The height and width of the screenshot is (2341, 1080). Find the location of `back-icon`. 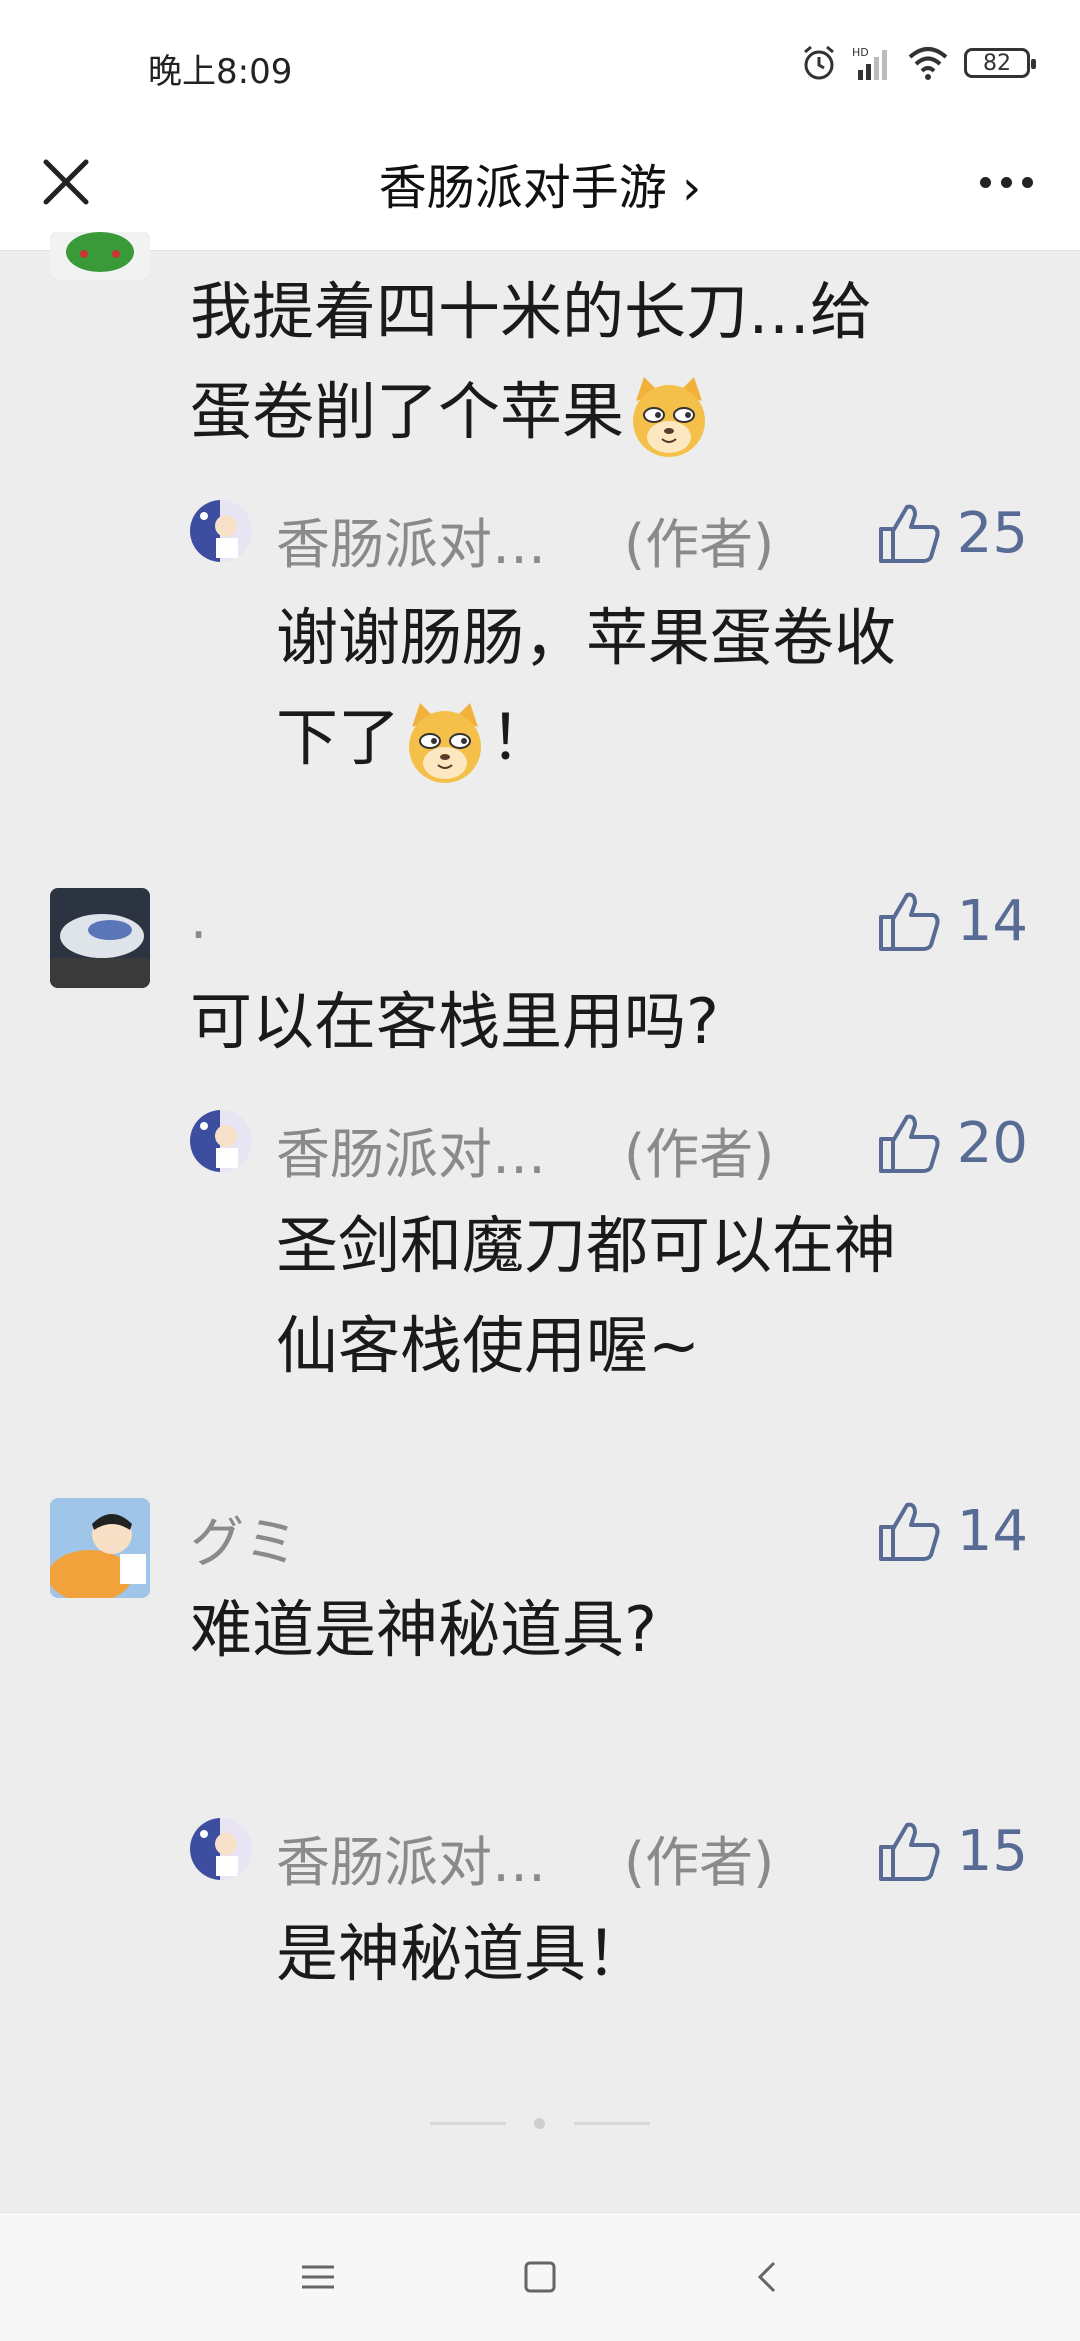

back-icon is located at coordinates (768, 2277).